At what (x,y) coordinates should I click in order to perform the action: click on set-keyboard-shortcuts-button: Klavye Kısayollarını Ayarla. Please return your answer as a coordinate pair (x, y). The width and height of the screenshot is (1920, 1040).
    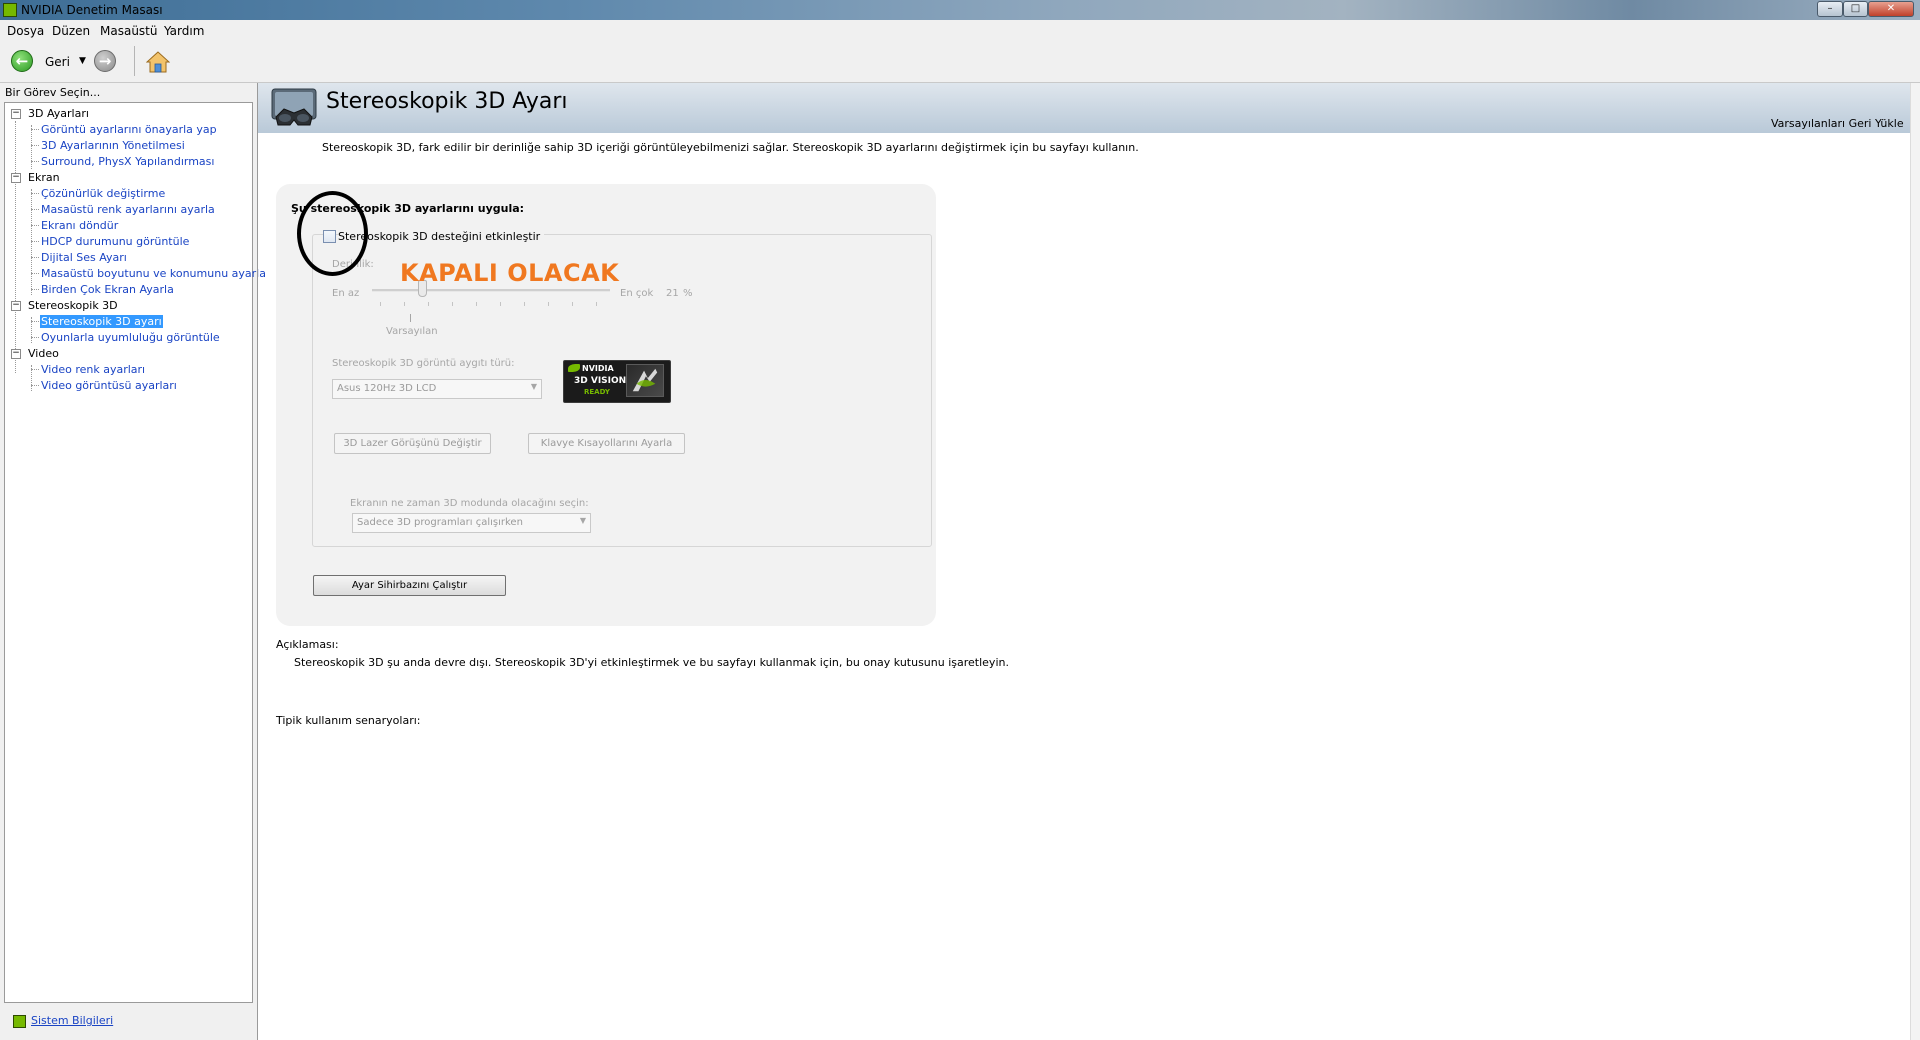
    Looking at the image, I should click on (606, 443).